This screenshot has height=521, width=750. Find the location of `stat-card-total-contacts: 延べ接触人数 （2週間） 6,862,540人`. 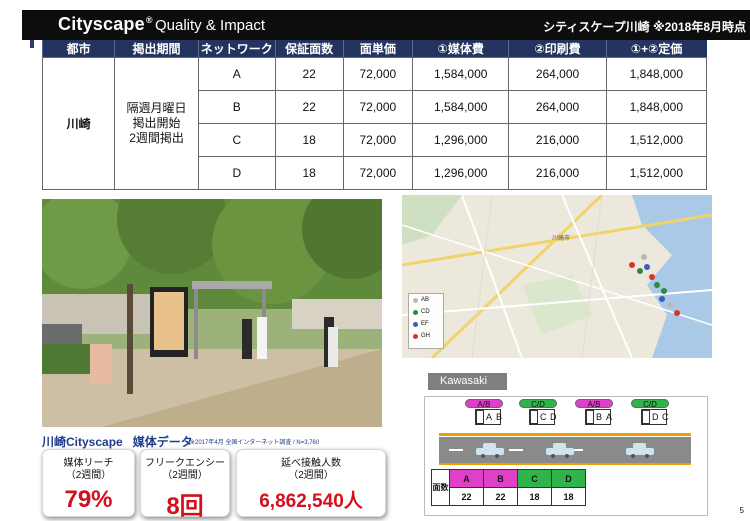

stat-card-total-contacts: 延べ接触人数 （2週間） 6,862,540人 is located at coordinates (311, 483).